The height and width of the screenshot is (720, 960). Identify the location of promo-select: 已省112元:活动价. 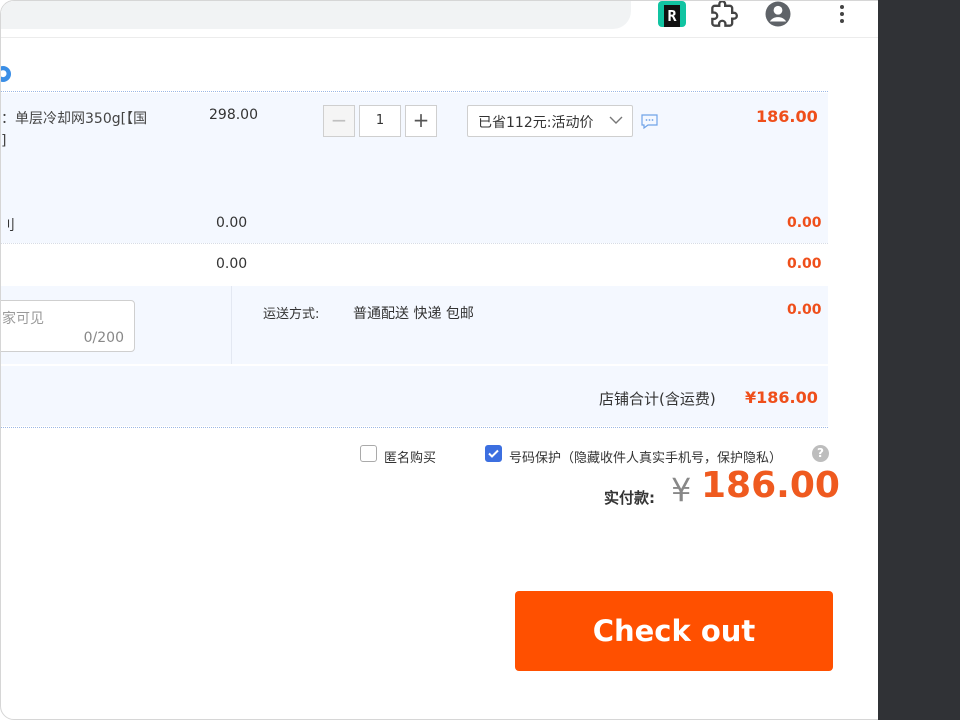
(550, 121).